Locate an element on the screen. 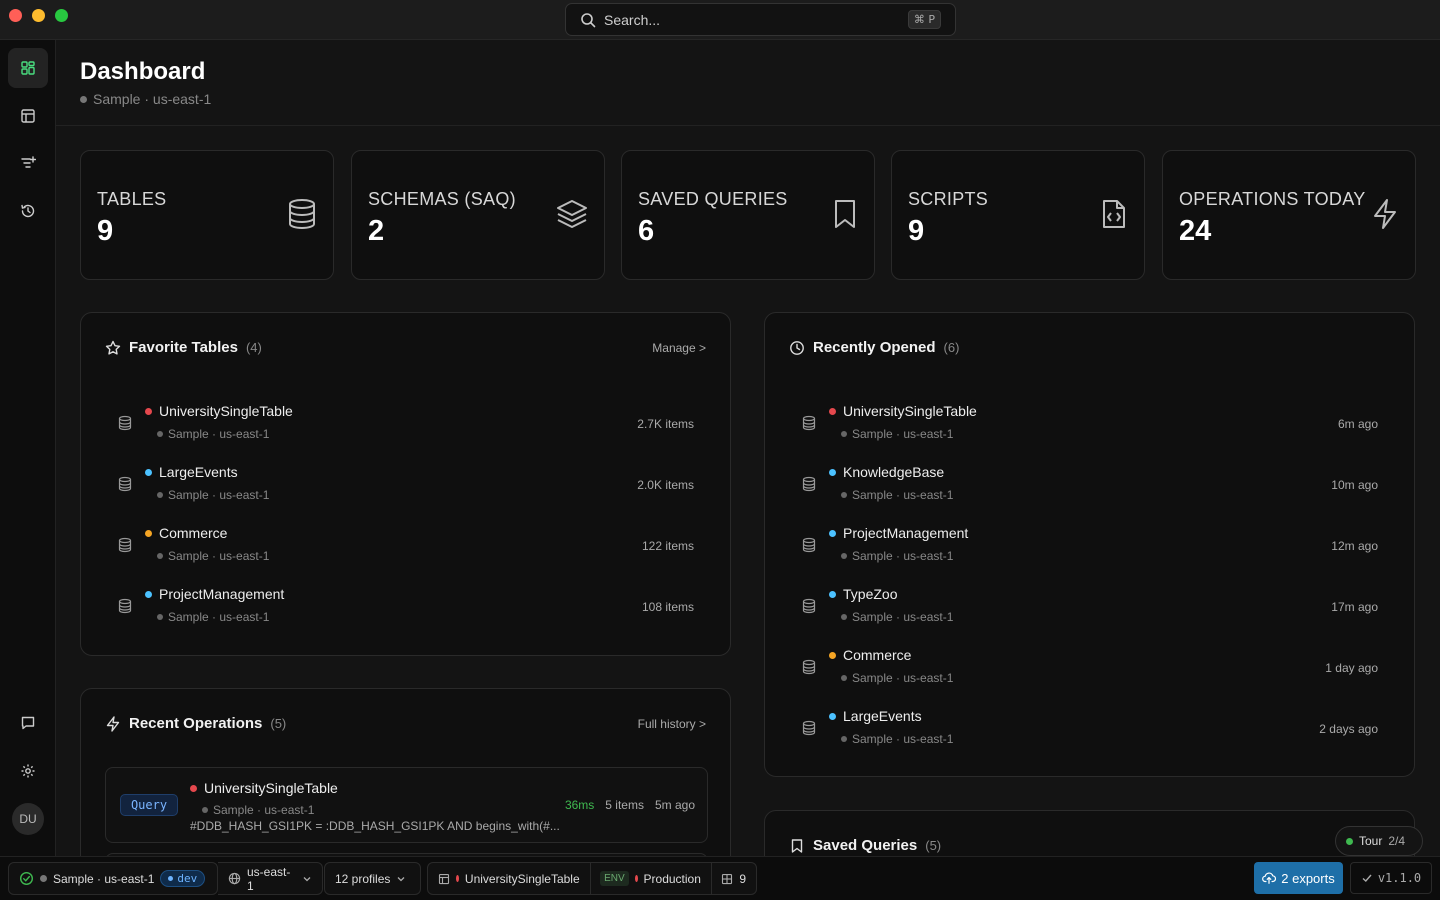 Image resolution: width=1440 pixels, height=900 pixels. grid-icon is located at coordinates (727, 879).